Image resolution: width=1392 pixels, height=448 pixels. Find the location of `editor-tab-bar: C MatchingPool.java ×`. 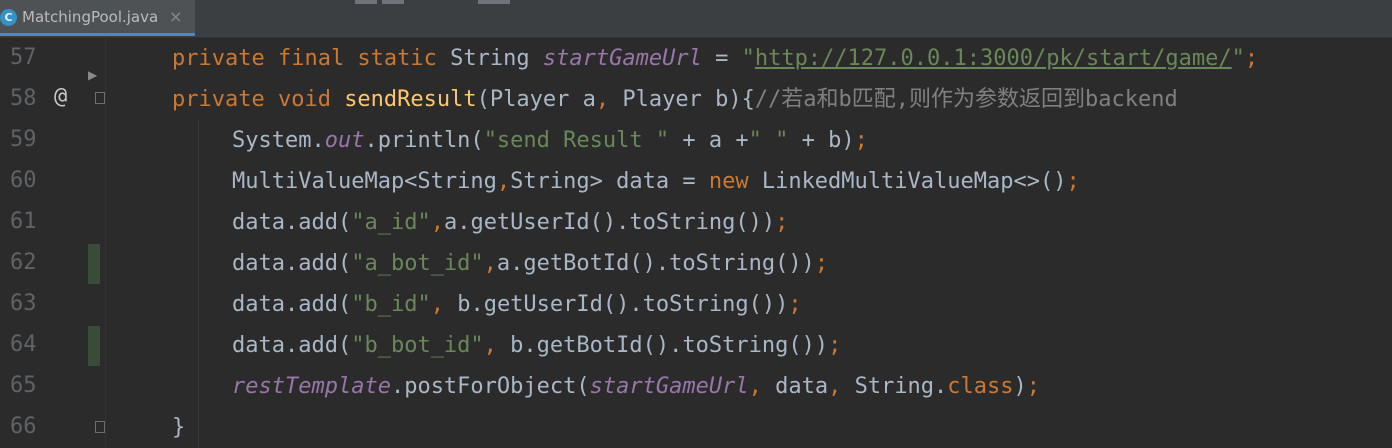

editor-tab-bar: C MatchingPool.java × is located at coordinates (696, 19).